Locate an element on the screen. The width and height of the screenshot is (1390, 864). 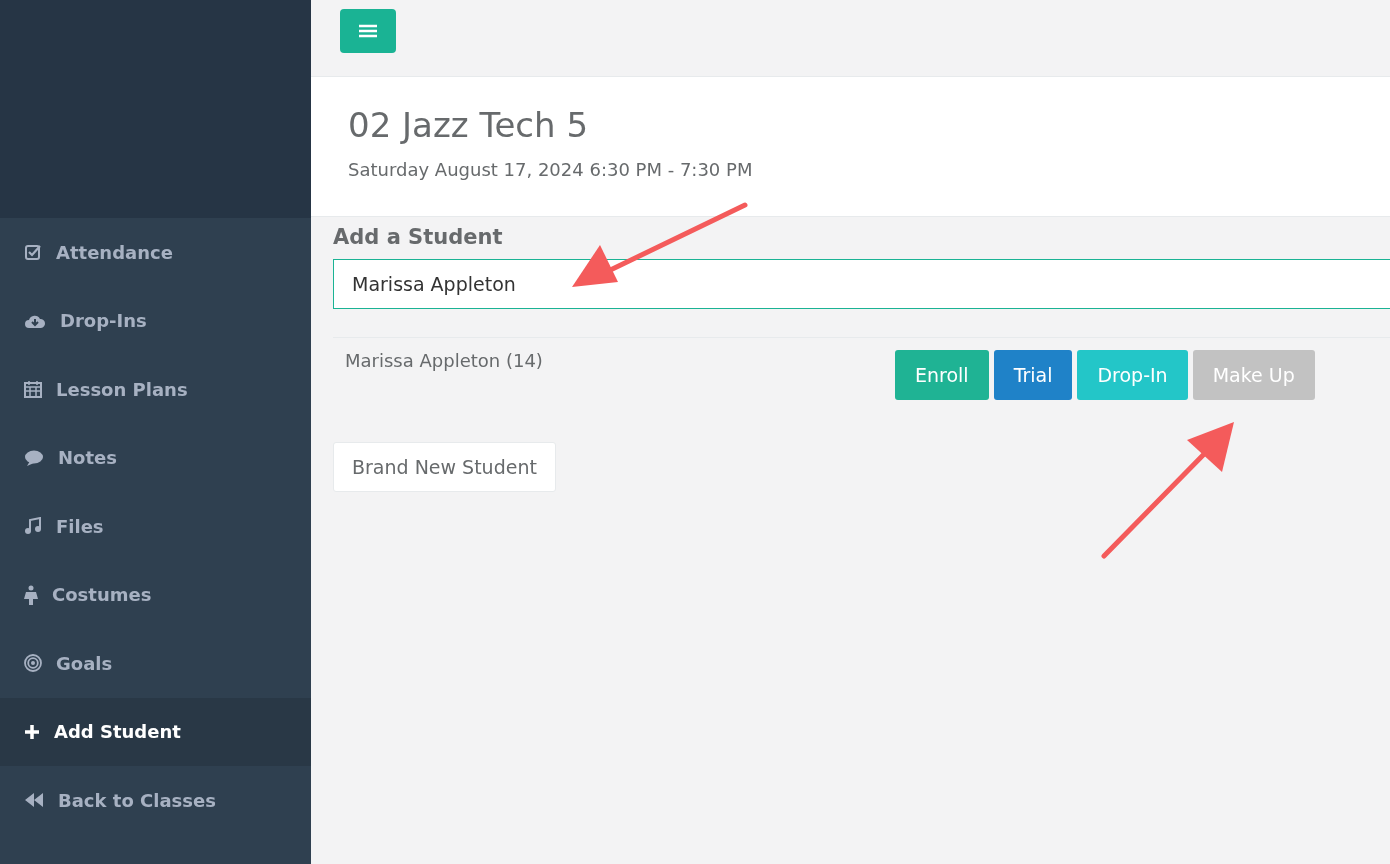
checkbox-icon is located at coordinates (33, 252).